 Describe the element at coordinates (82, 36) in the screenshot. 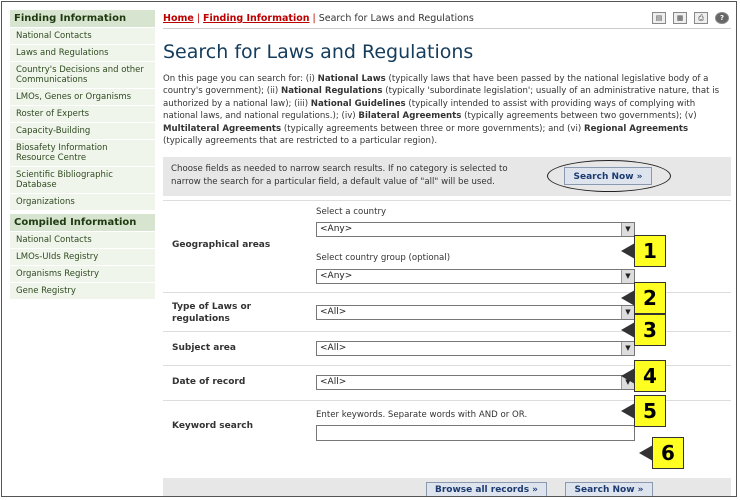

I see `sidebar-item-national-contacts: National Contacts` at that location.